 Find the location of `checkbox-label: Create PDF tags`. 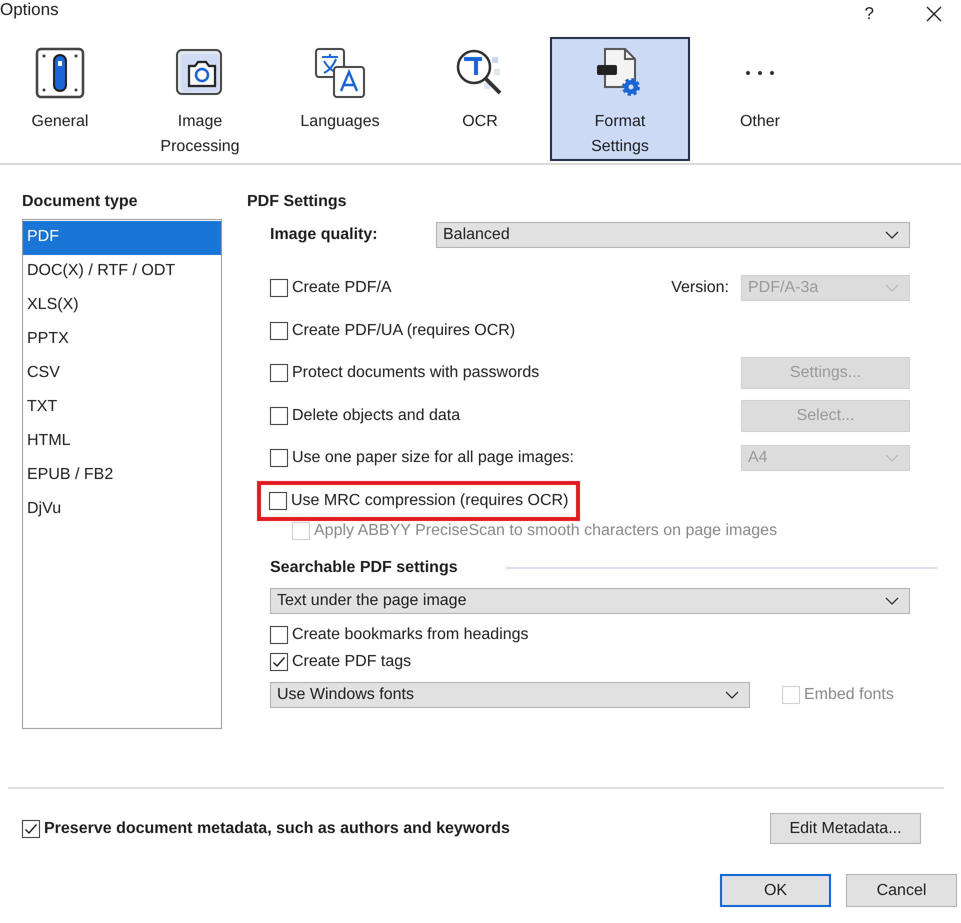

checkbox-label: Create PDF tags is located at coordinates (352, 662).